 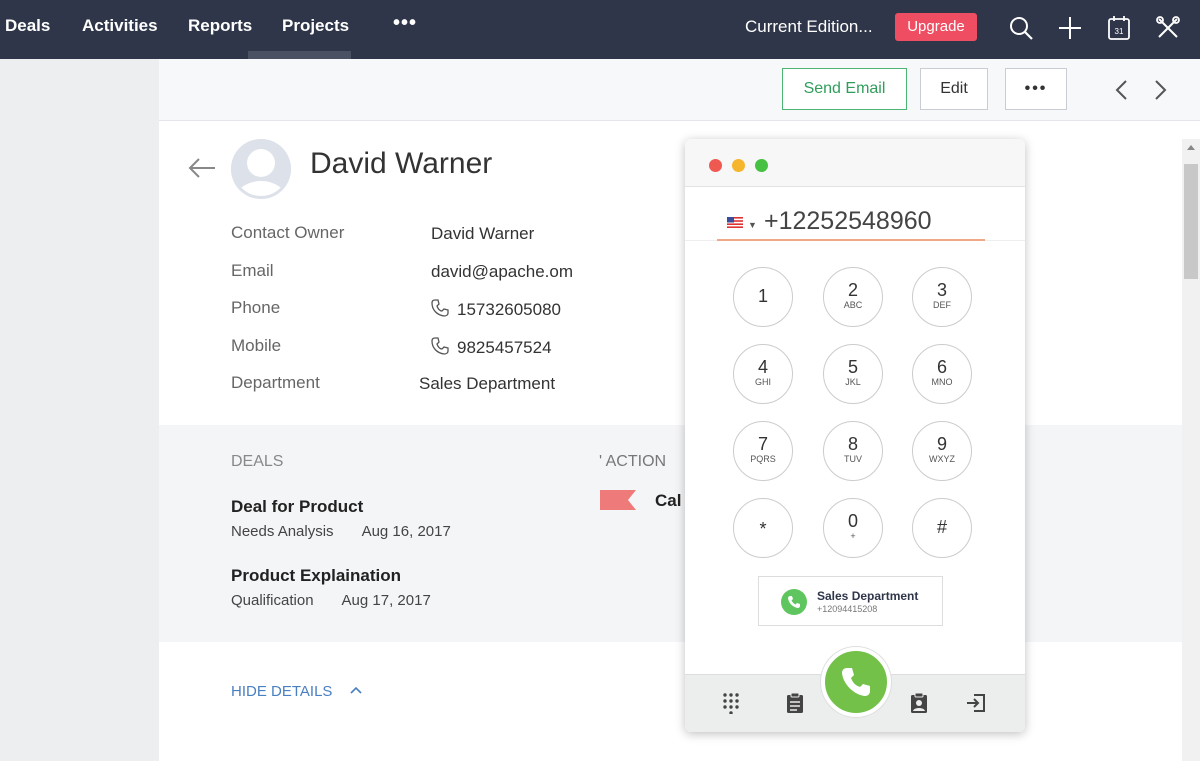 What do you see at coordinates (220, 26) in the screenshot?
I see `nav-reports: Reports` at bounding box center [220, 26].